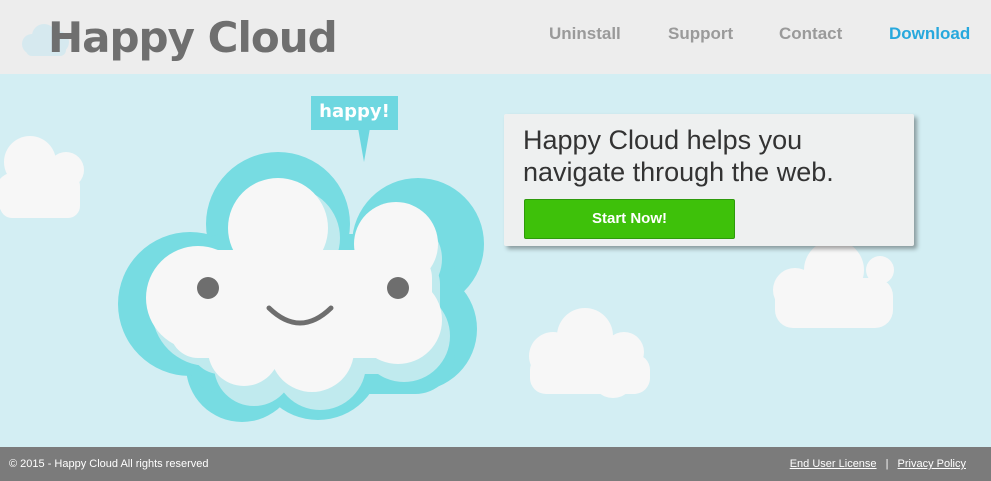 This screenshot has width=991, height=481. I want to click on nav-support: Support, so click(700, 34).